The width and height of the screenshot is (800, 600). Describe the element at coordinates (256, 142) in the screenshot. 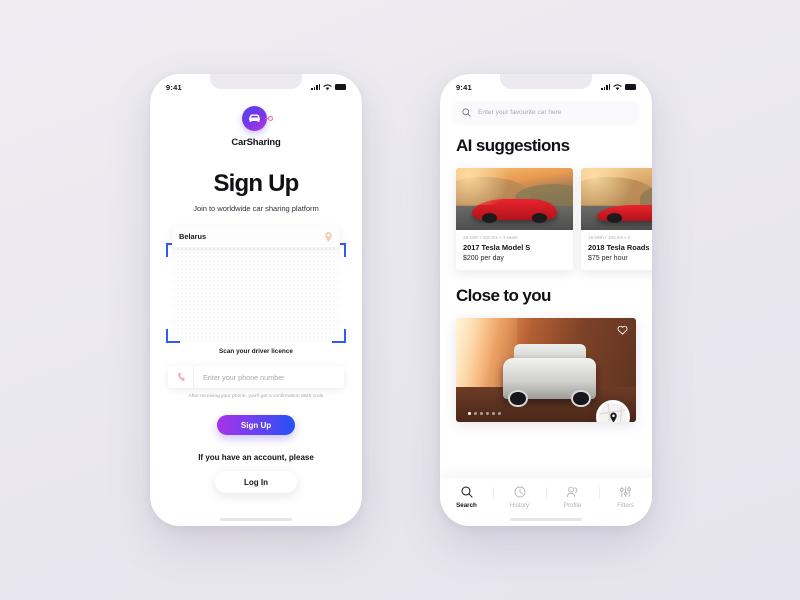

I see `brand-name: CarSharing` at that location.